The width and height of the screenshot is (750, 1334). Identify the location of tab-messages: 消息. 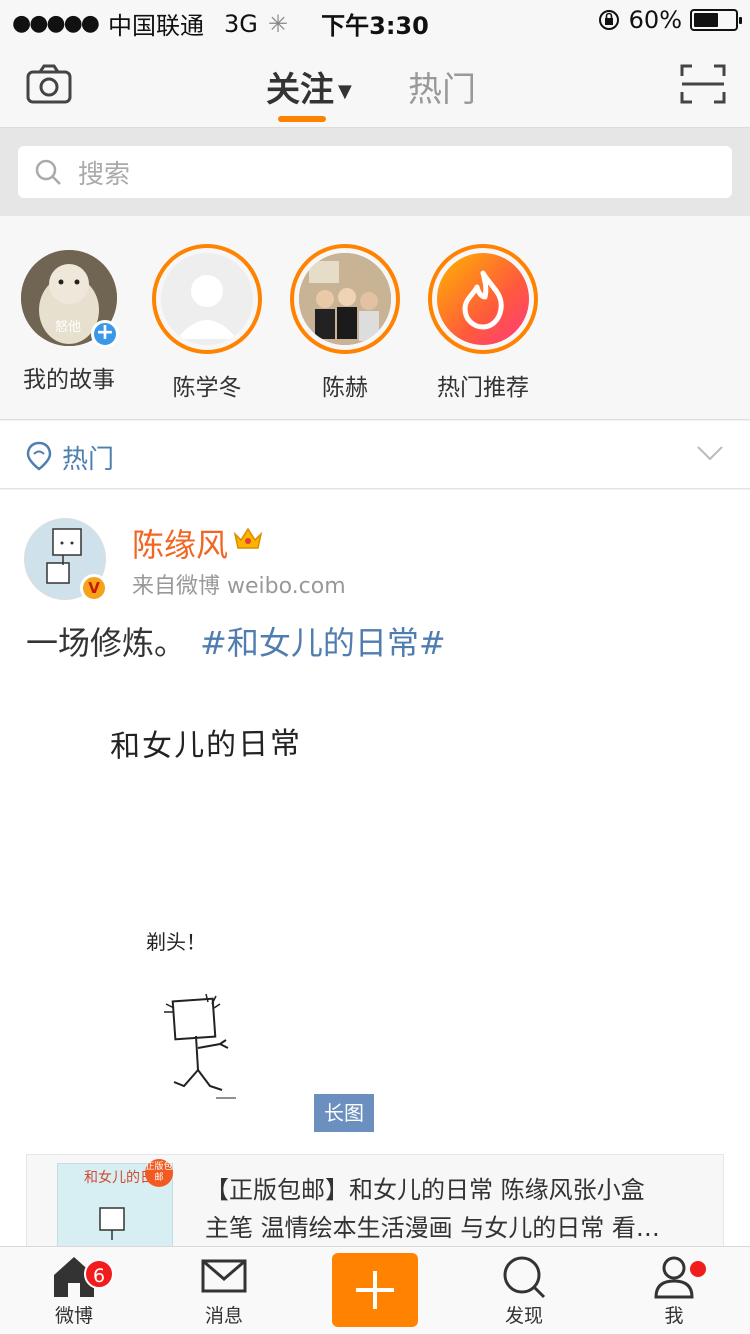
(224, 1290).